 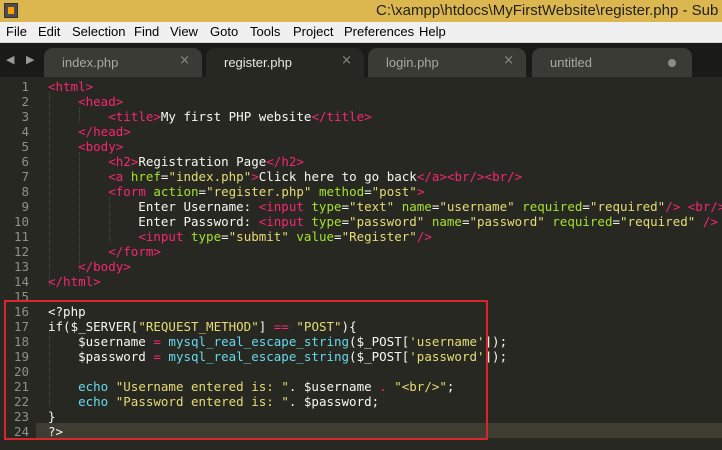 I want to click on code-line: </html>, so click(x=74, y=281).